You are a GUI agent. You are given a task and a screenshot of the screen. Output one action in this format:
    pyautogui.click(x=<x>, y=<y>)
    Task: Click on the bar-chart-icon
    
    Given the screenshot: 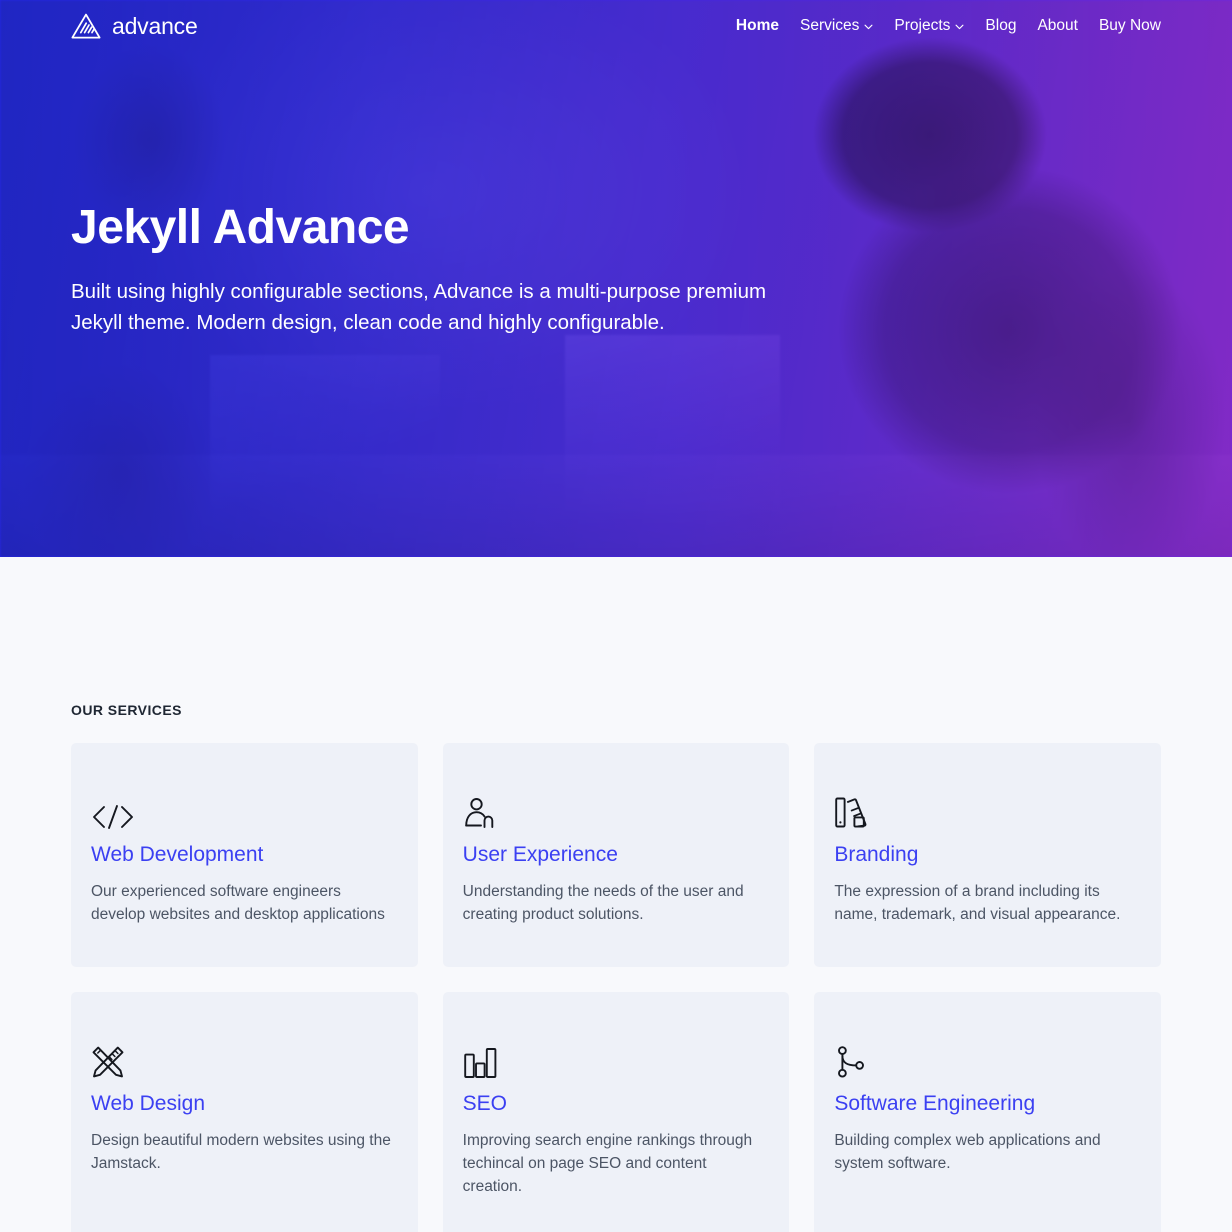 What is the action you would take?
    pyautogui.click(x=616, y=1058)
    